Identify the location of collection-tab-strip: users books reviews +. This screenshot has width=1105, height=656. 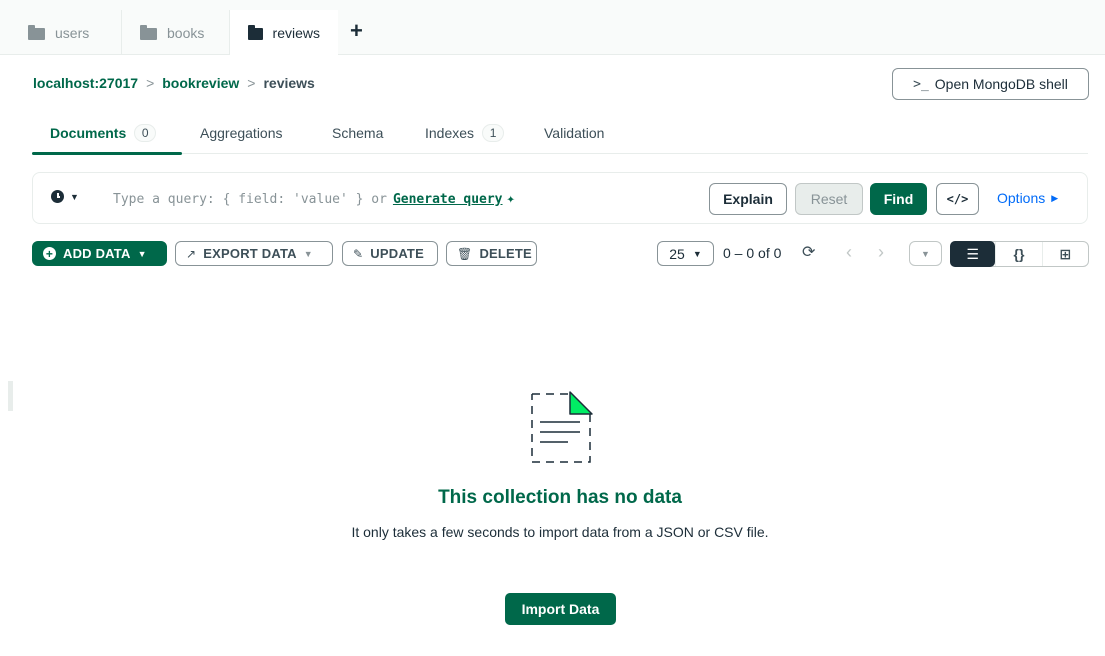
(552, 28).